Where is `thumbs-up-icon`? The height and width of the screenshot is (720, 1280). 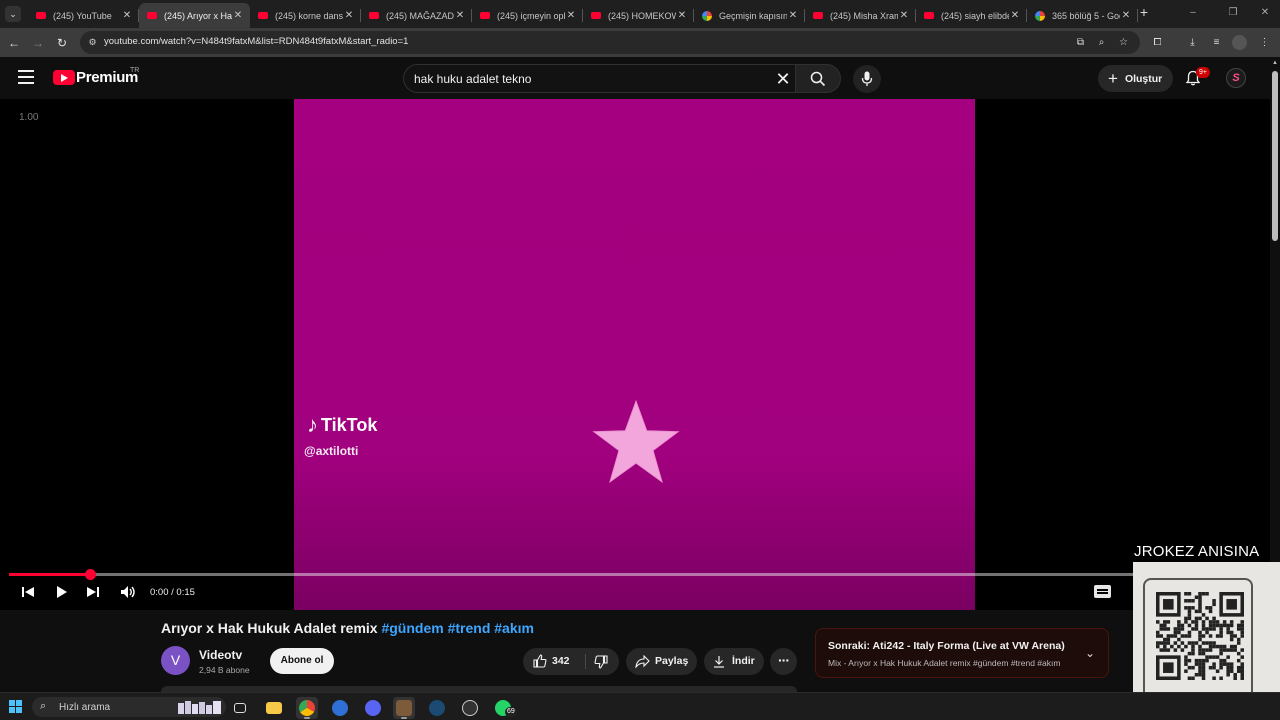 thumbs-up-icon is located at coordinates (540, 661).